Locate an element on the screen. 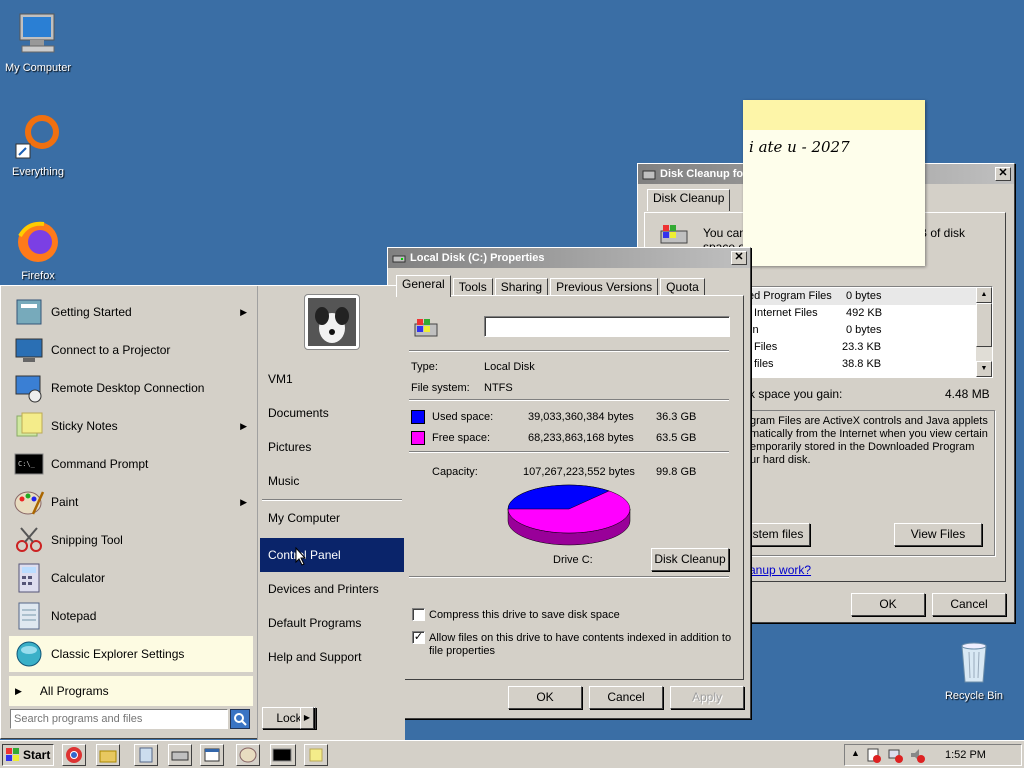  action-center-icon is located at coordinates (873, 756).